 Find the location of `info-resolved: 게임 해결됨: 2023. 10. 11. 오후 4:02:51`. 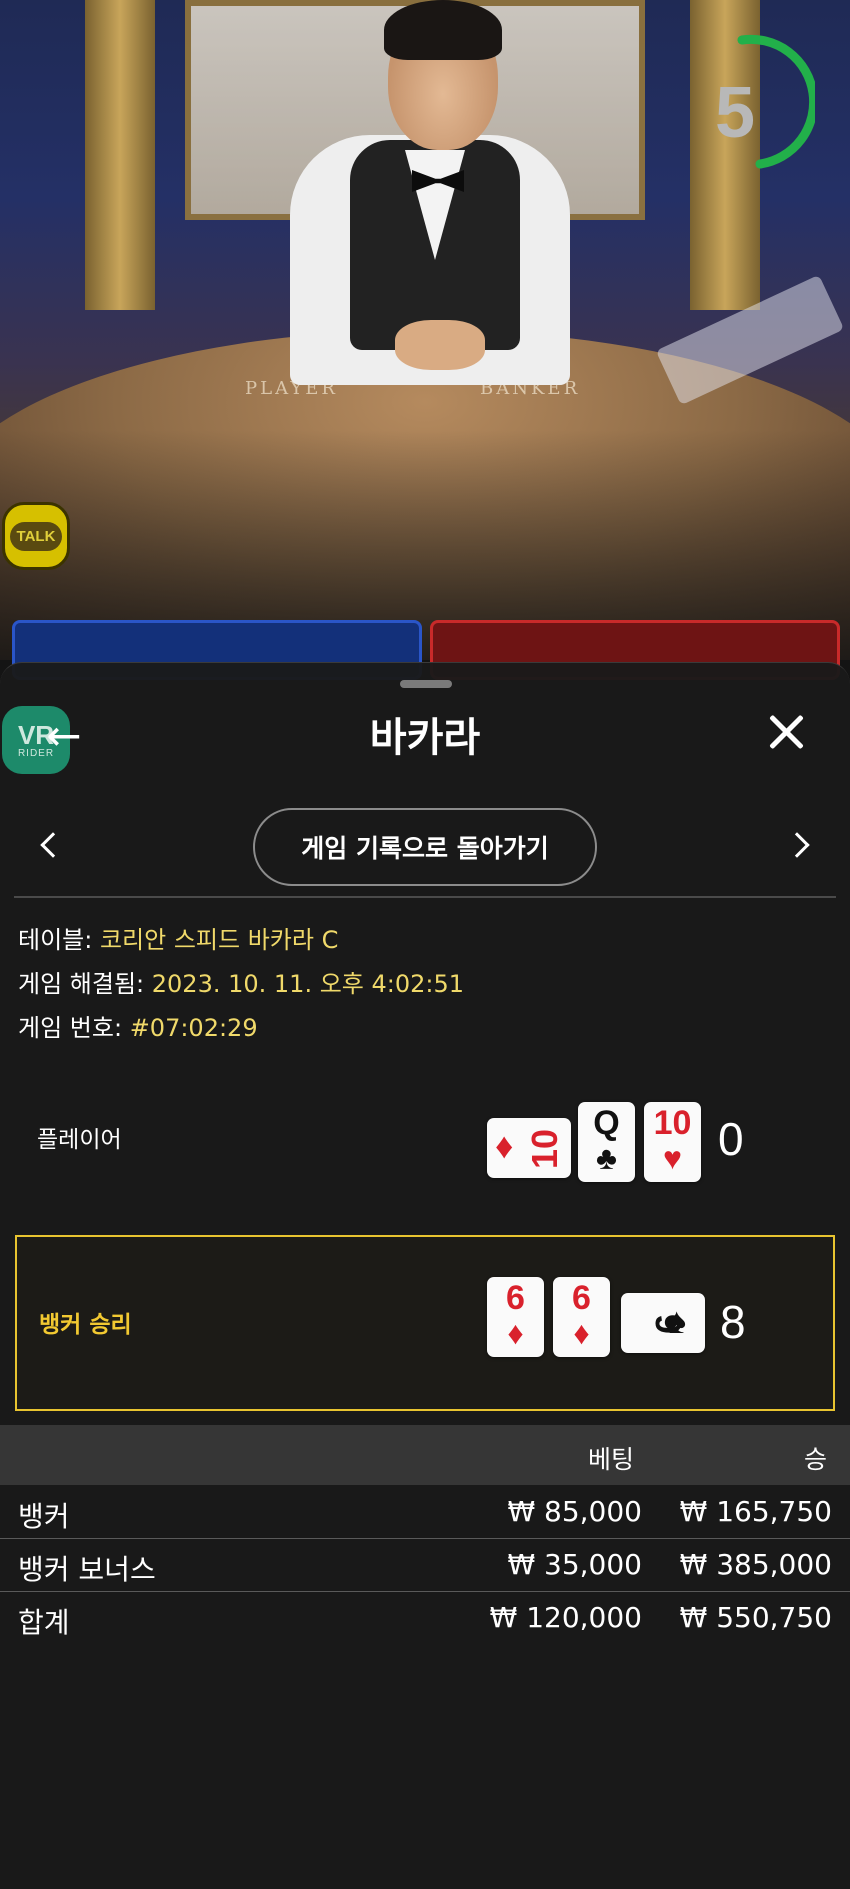

info-resolved: 게임 해결됨: 2023. 10. 11. 오후 4:02:51 is located at coordinates (241, 981).